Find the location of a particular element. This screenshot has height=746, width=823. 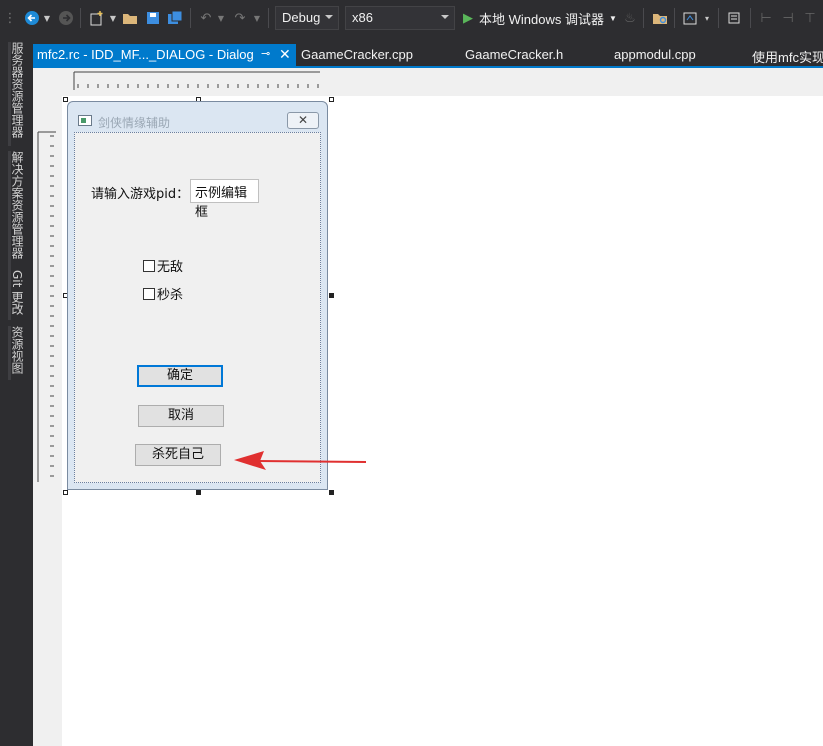

save-all-icon is located at coordinates (175, 18).